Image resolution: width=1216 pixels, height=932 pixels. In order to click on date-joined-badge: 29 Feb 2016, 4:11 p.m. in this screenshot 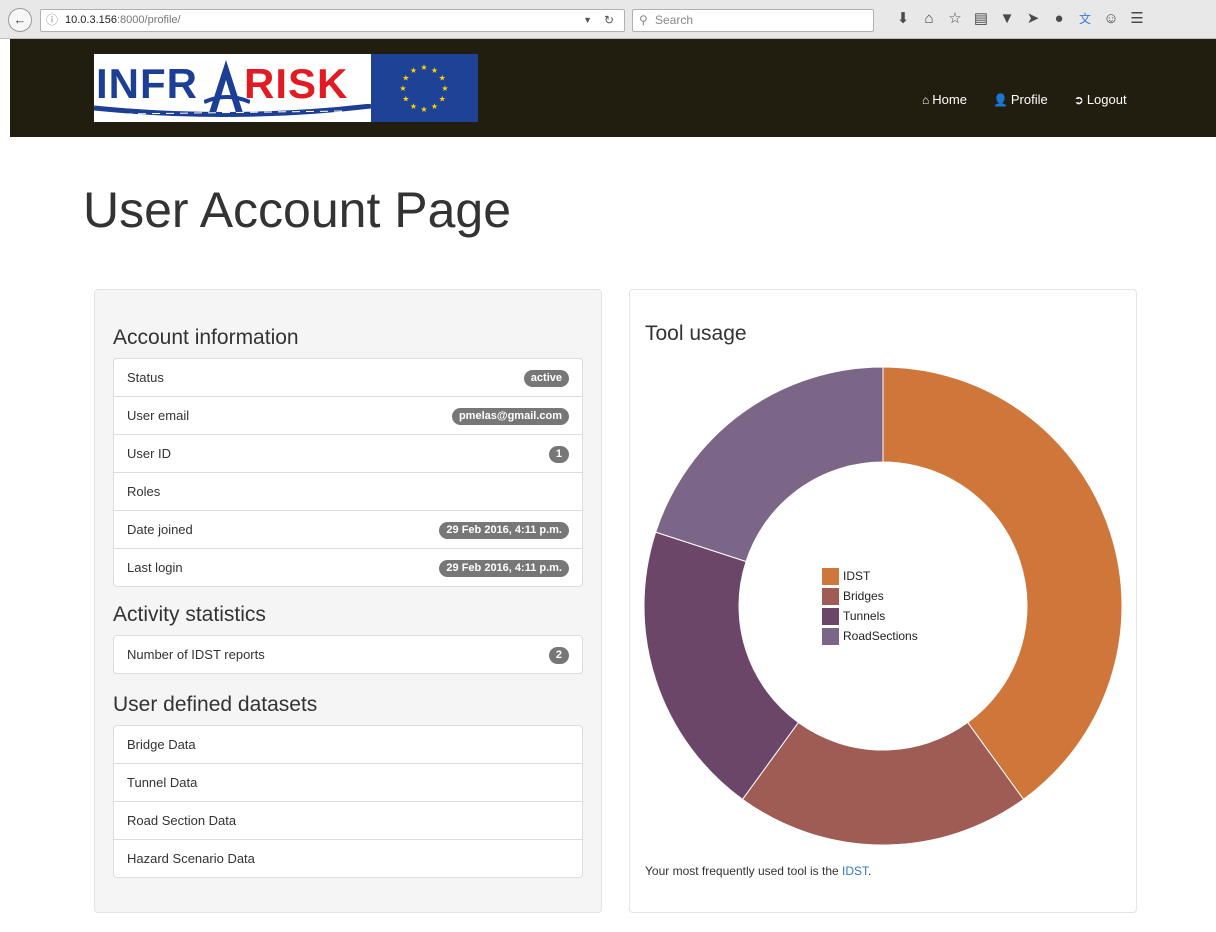, I will do `click(504, 530)`.